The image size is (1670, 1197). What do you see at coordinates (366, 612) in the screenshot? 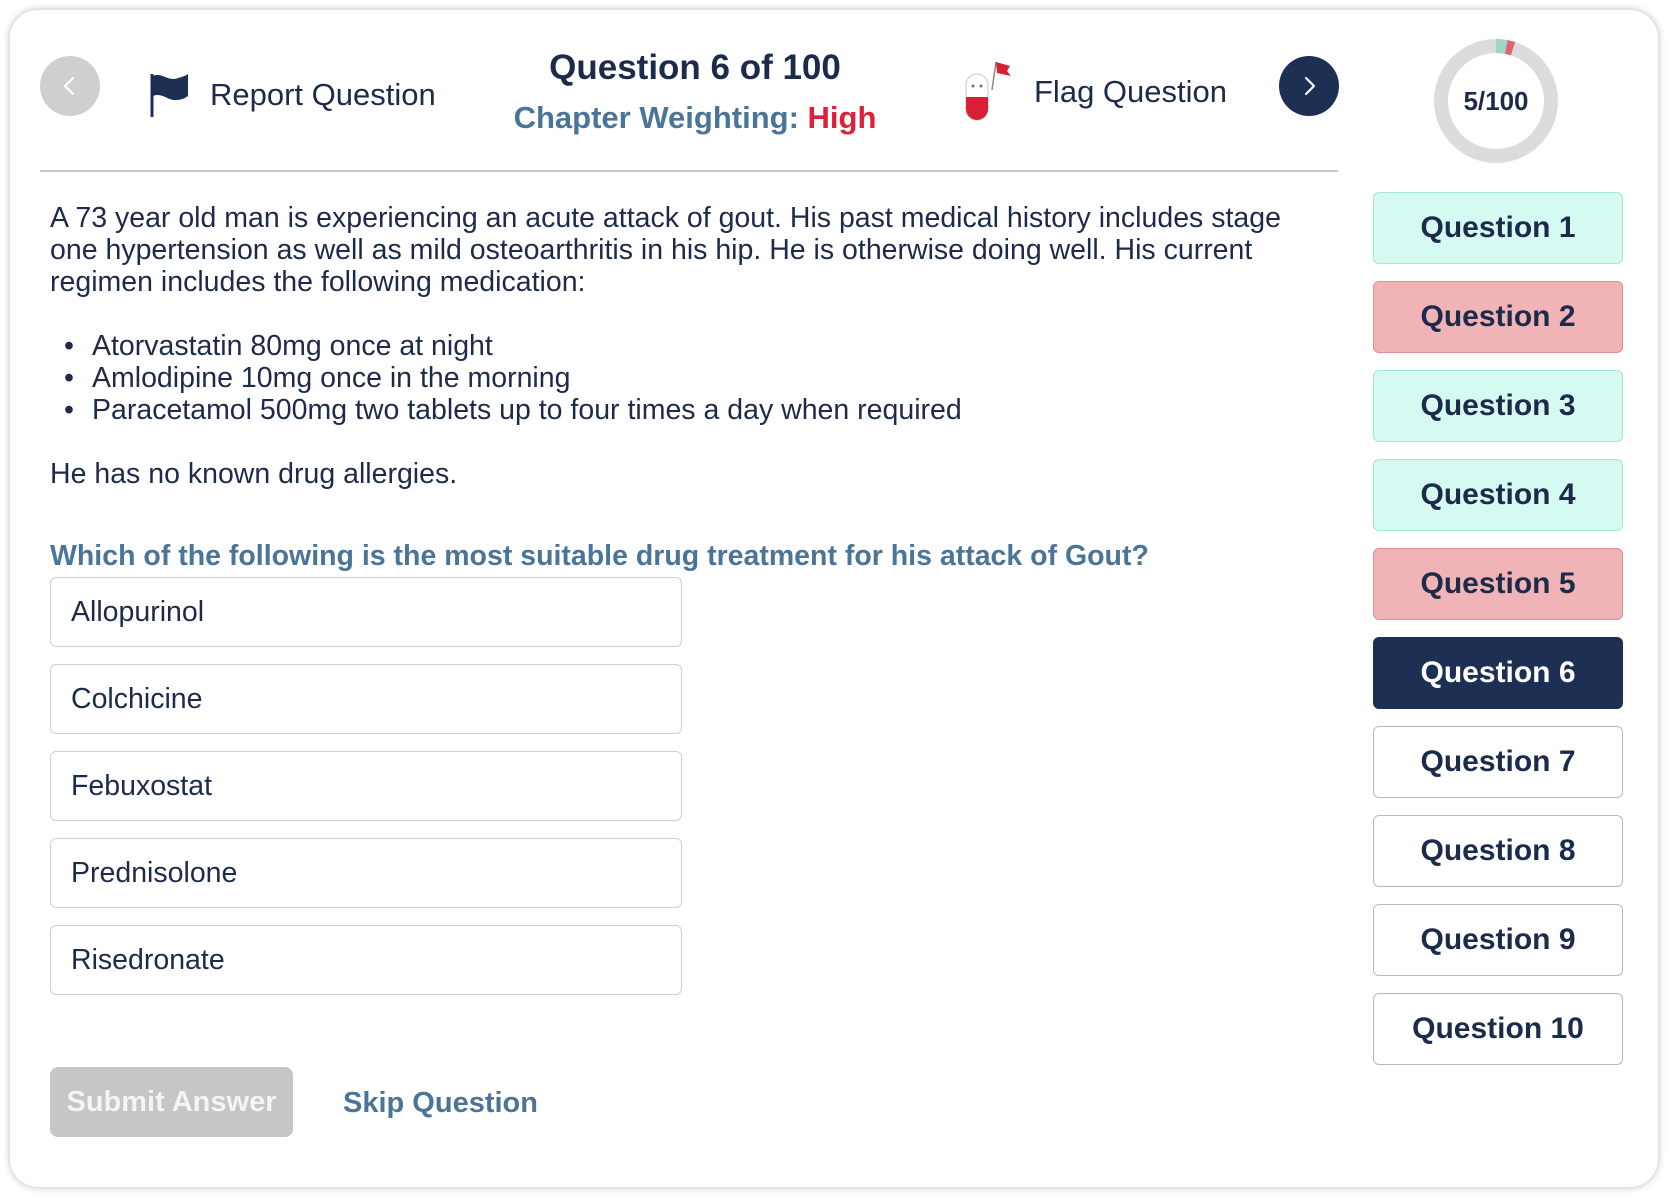
I see `answer-option-allopurinol: Allopurinol` at bounding box center [366, 612].